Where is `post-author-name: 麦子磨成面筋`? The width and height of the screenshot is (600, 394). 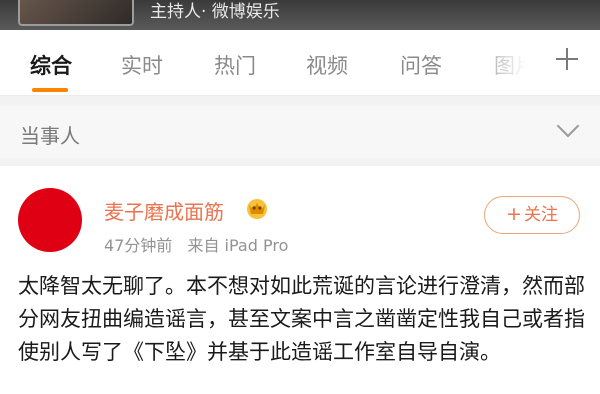
post-author-name: 麦子磨成面筋 is located at coordinates (164, 210).